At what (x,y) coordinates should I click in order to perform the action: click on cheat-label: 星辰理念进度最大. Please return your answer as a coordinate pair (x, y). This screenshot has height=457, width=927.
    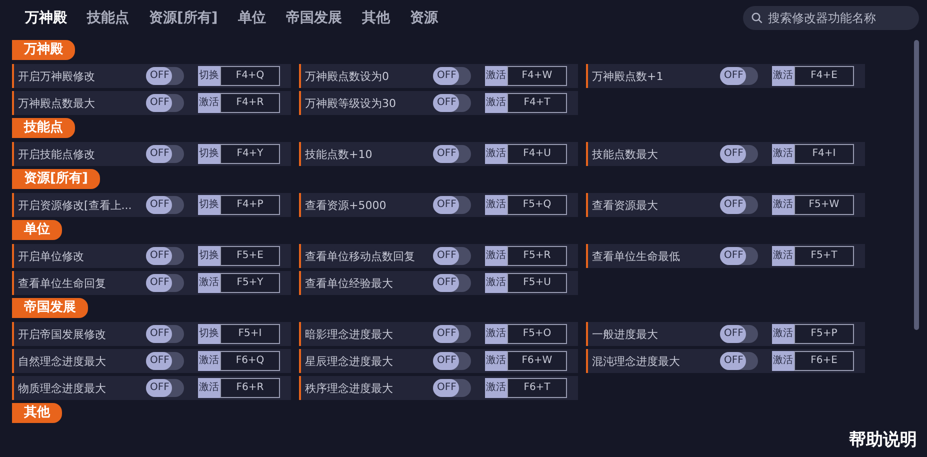
    Looking at the image, I should click on (349, 361).